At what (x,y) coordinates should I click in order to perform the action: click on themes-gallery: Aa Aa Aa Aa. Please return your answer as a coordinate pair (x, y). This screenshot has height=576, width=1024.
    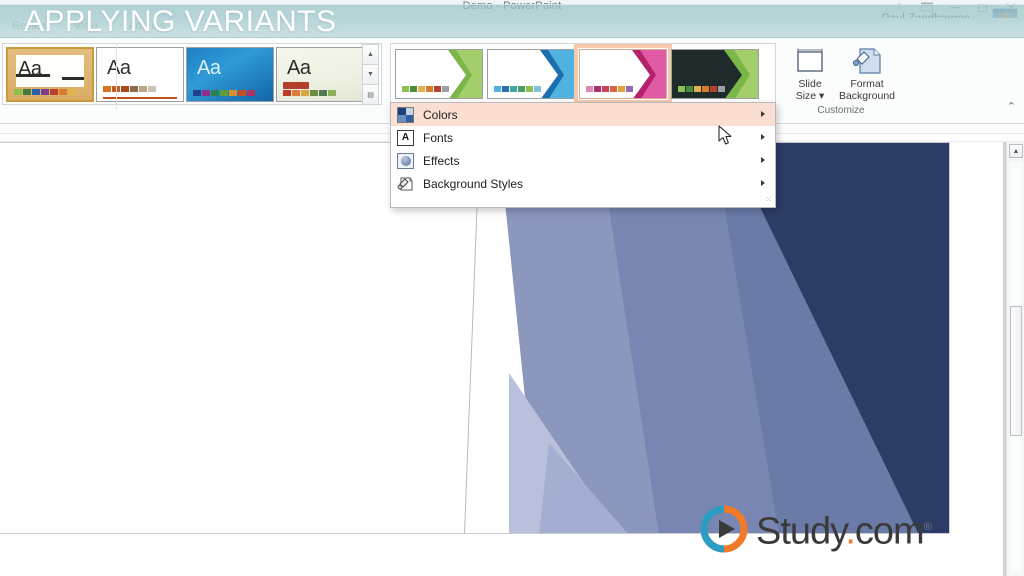
    Looking at the image, I should click on (192, 74).